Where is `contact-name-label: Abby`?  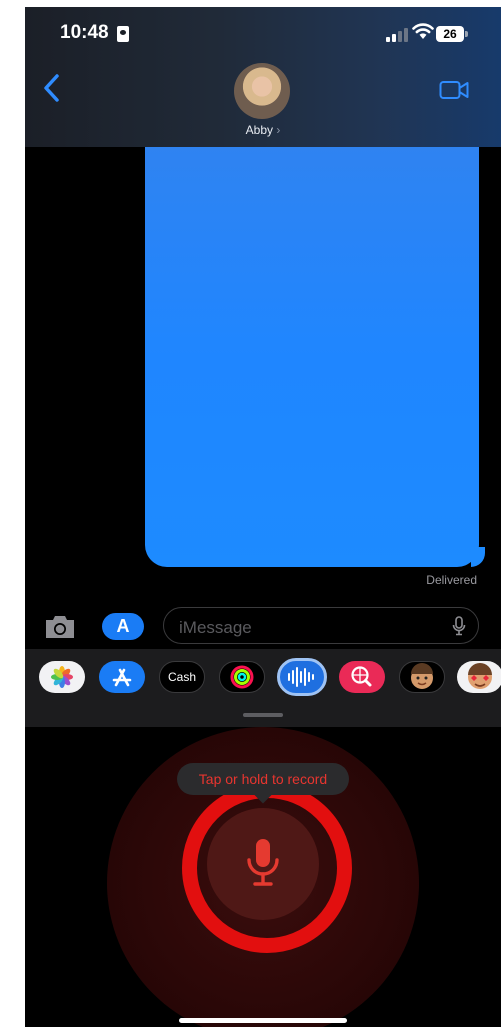
contact-name-label: Abby is located at coordinates (259, 130).